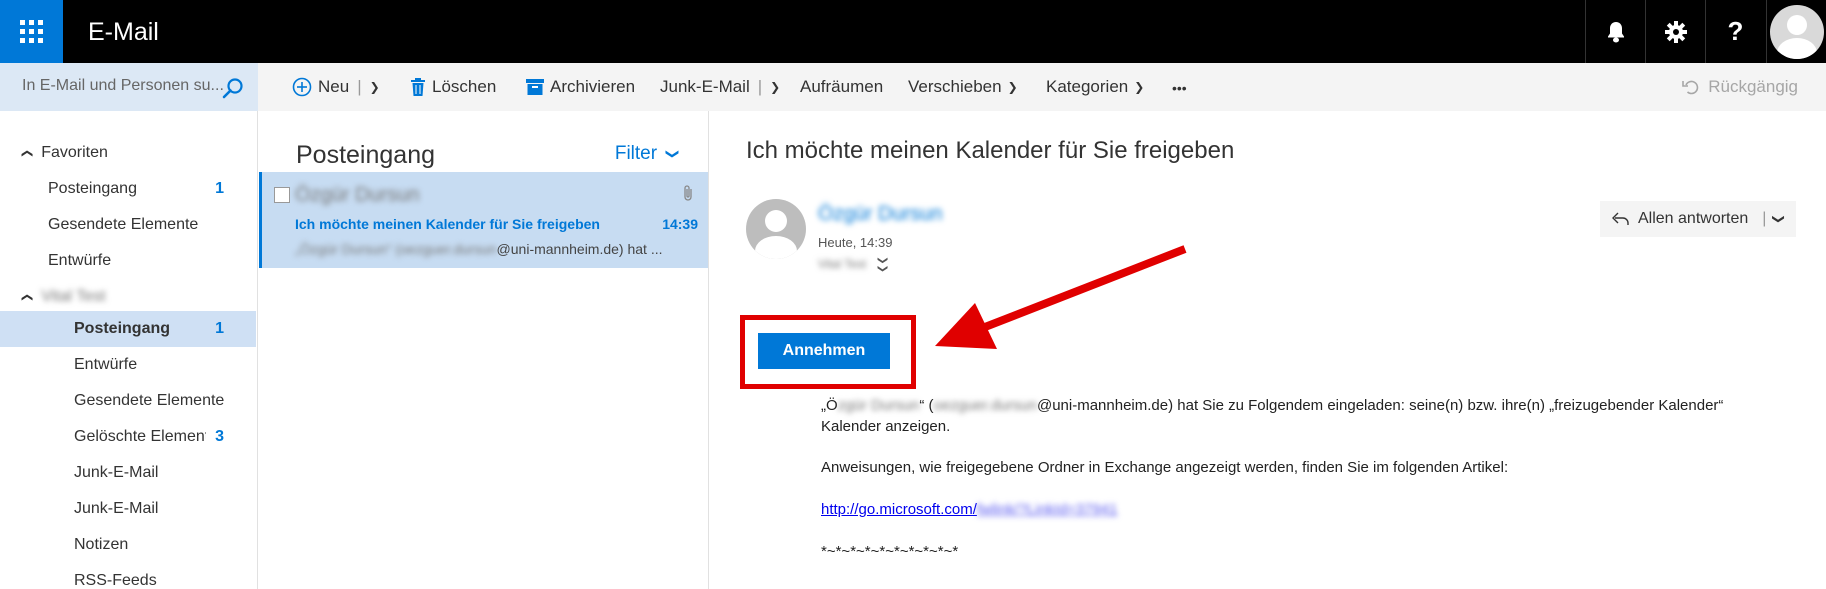 Image resolution: width=1826 pixels, height=589 pixels. What do you see at coordinates (1620, 218) in the screenshot?
I see `reply-all-icon` at bounding box center [1620, 218].